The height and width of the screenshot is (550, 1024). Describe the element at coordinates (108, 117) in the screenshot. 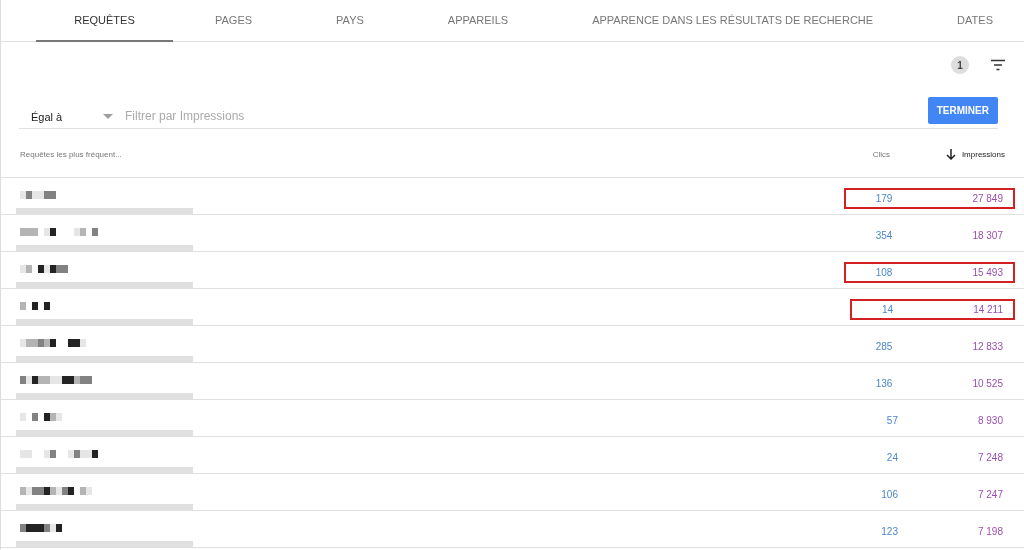

I see `caret-icon` at that location.